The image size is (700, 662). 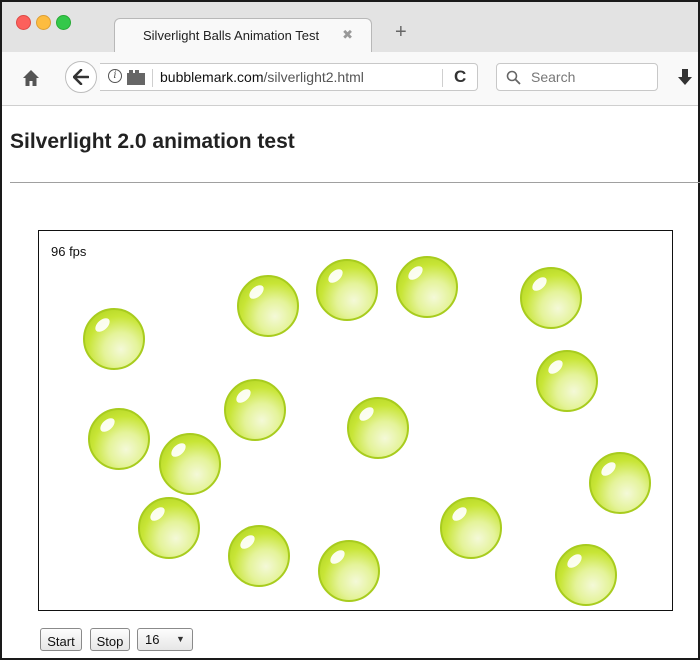 I want to click on page-icon, so click(x=136, y=77).